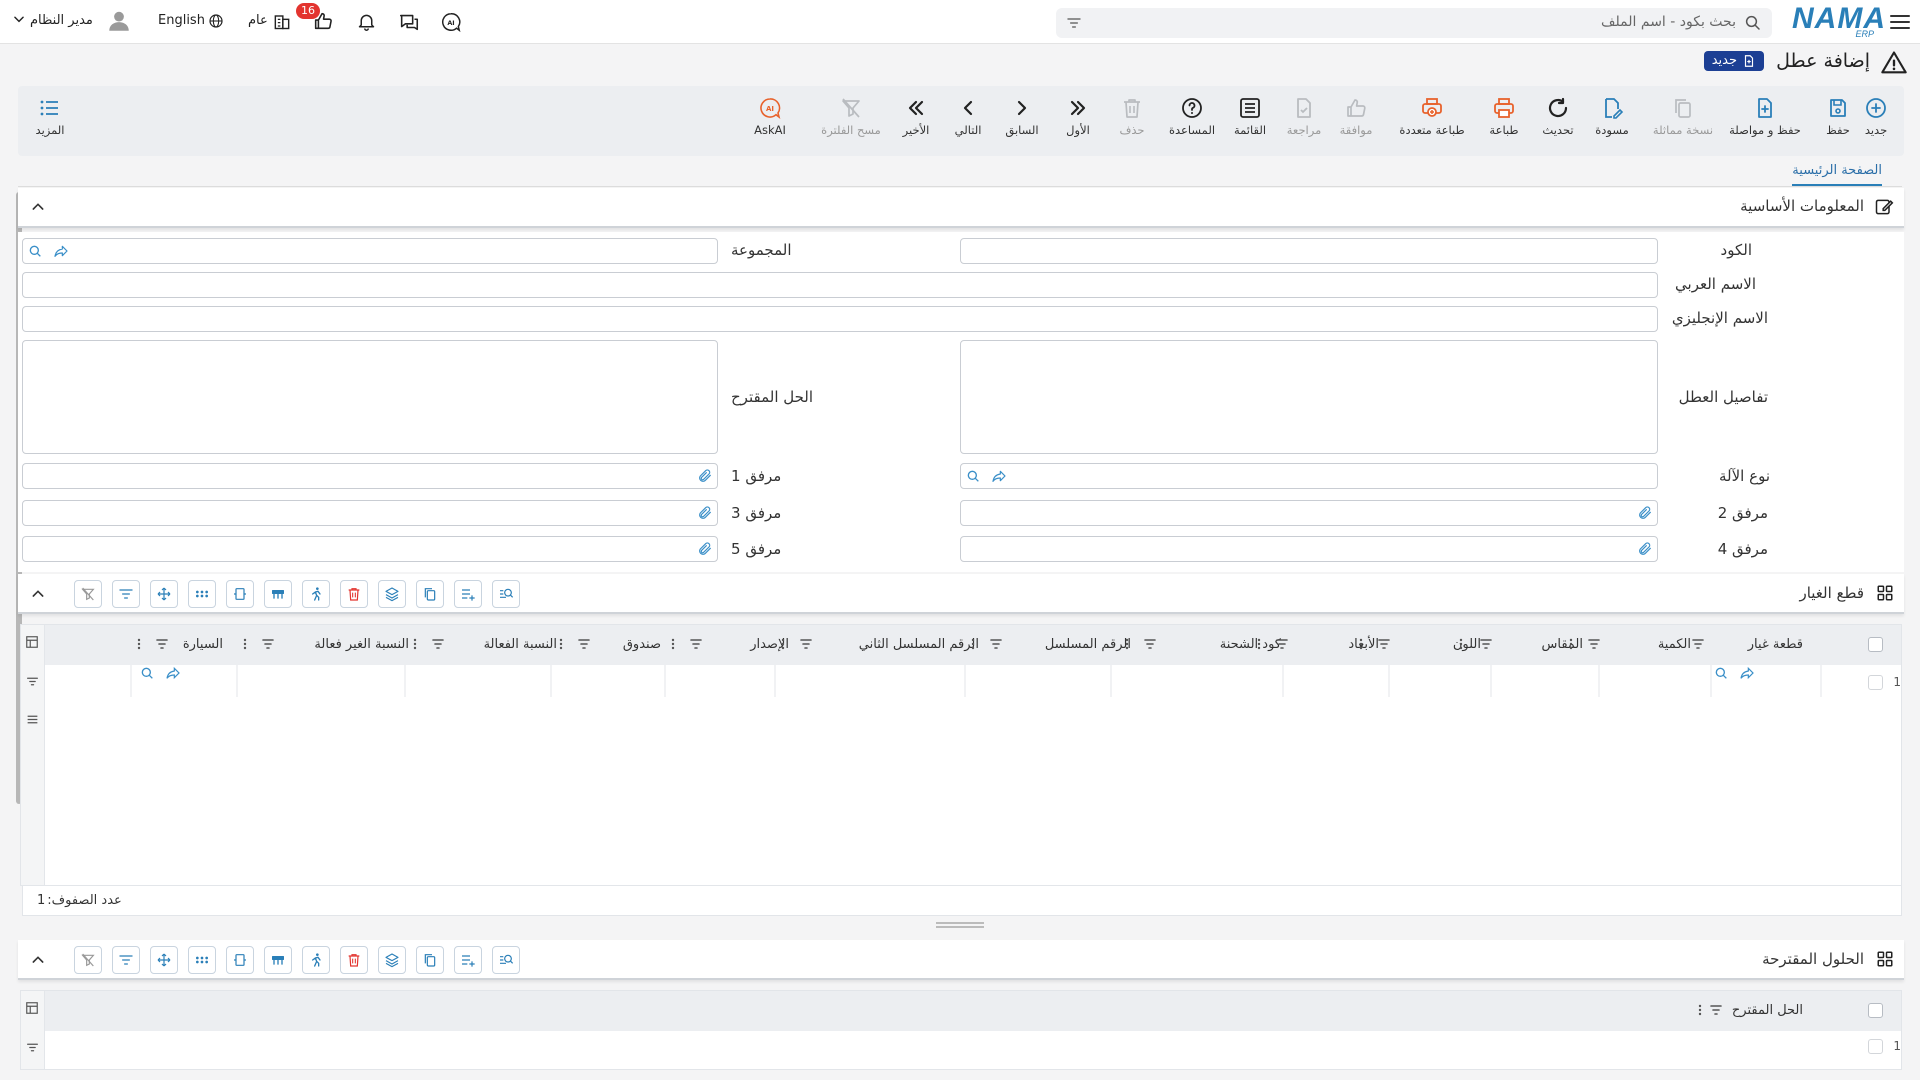 The height and width of the screenshot is (1080, 1920). I want to click on edit-icon, so click(1884, 207).